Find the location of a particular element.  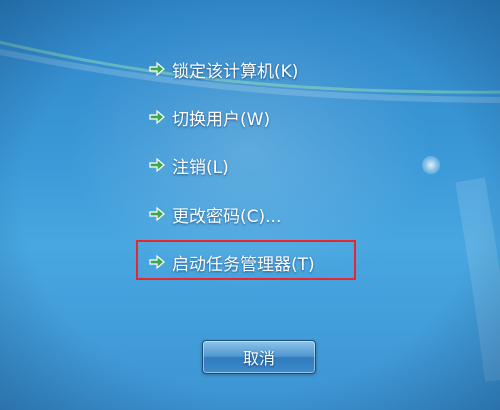

menu-item-label: 锁定该计算机(K) is located at coordinates (235, 71).